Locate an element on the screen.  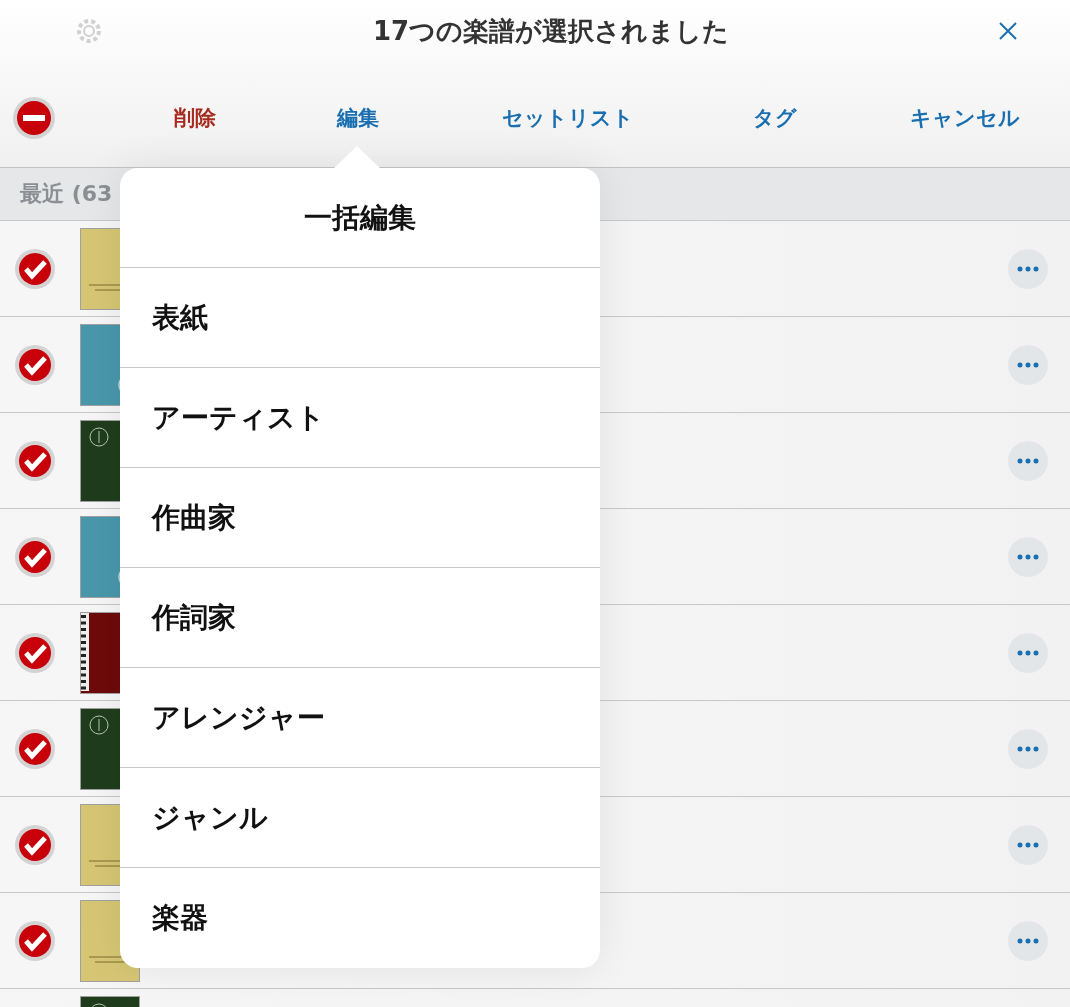
toolbar-action: タグ is located at coordinates (775, 117).